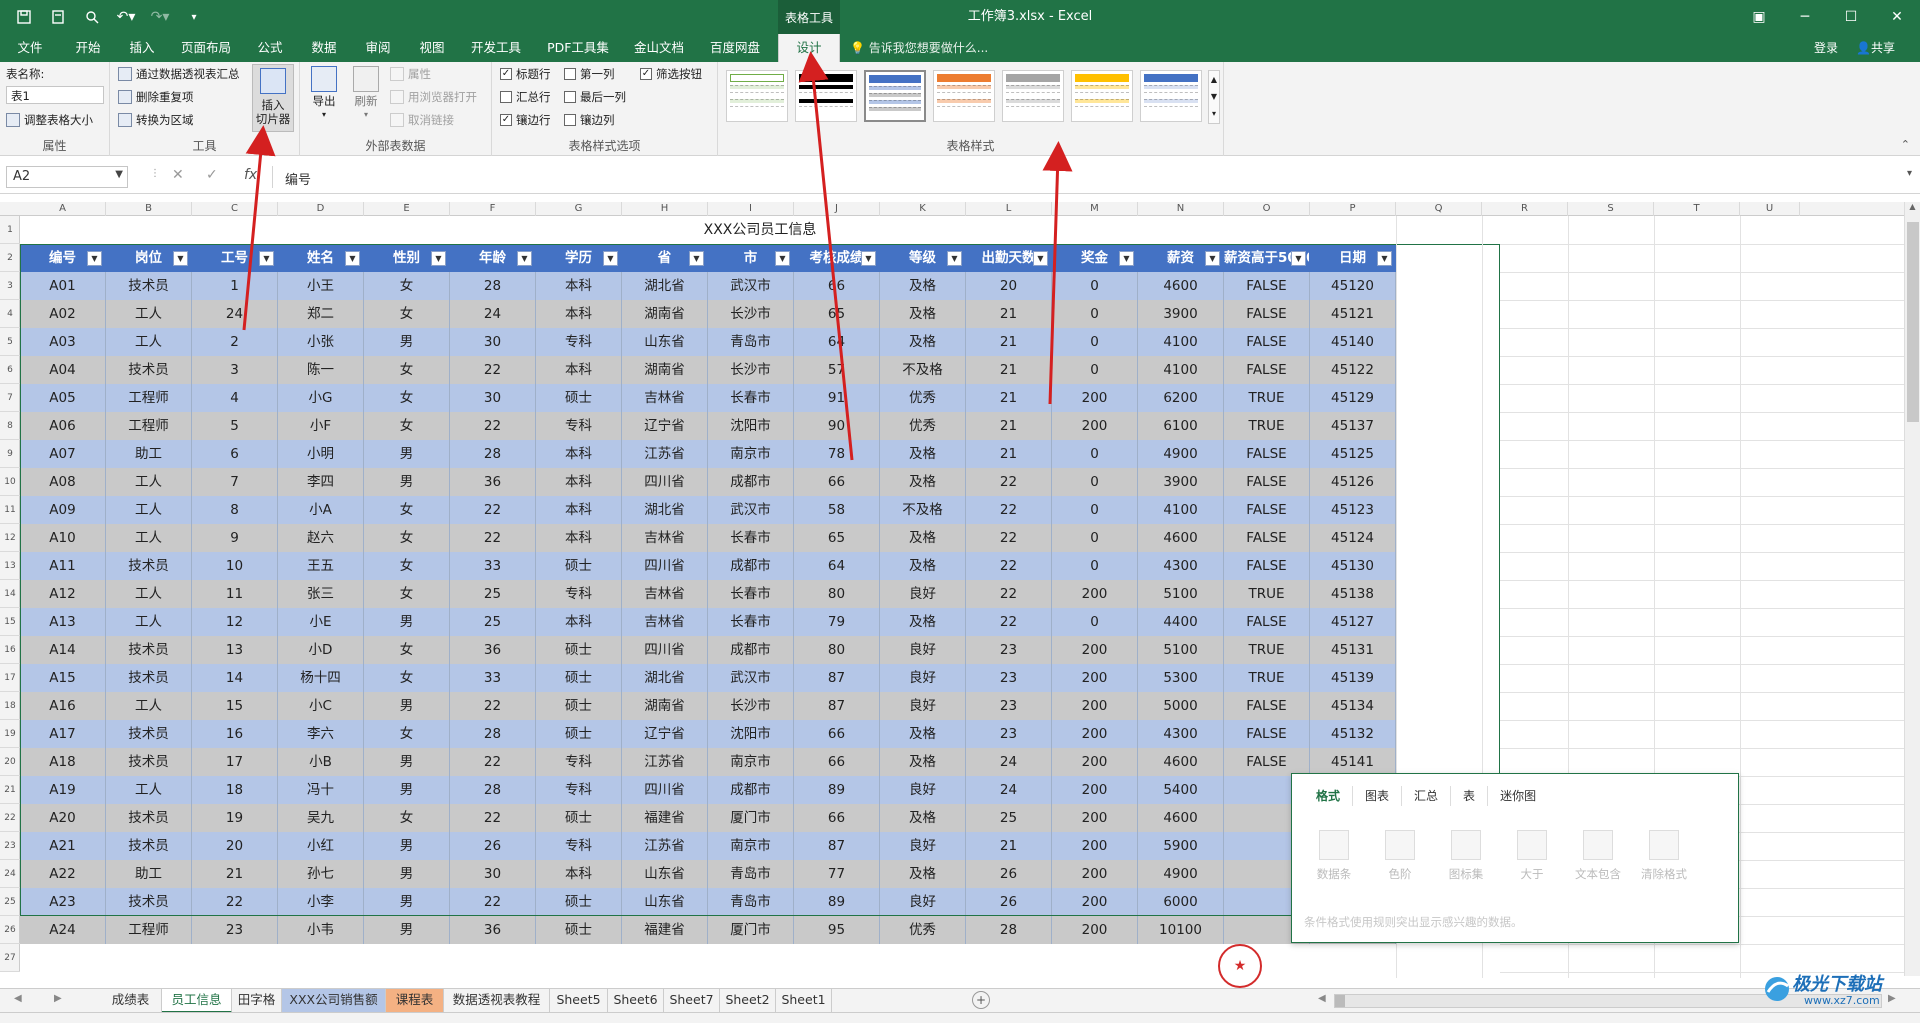  I want to click on table-cell: 3, so click(235, 370).